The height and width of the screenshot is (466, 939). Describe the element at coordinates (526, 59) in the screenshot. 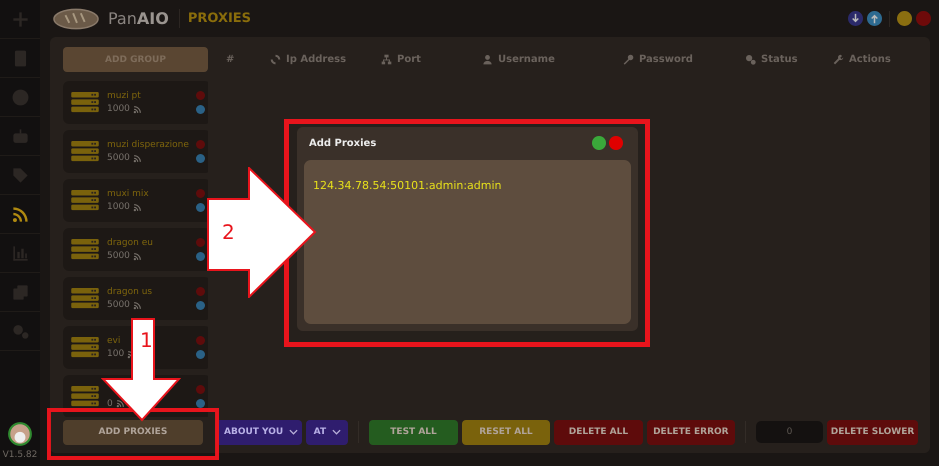

I see `column-header: Username` at that location.